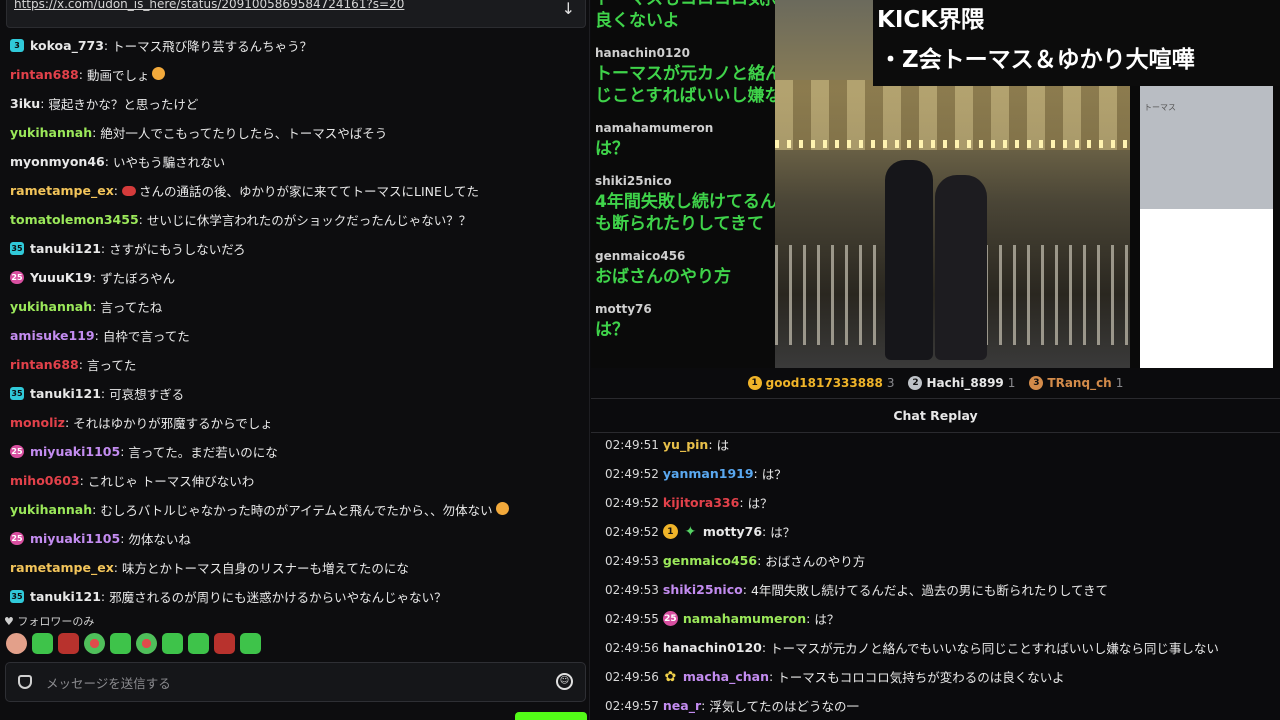 The width and height of the screenshot is (1280, 720). What do you see at coordinates (37, 422) in the screenshot?
I see `chat-username: monoliz` at bounding box center [37, 422].